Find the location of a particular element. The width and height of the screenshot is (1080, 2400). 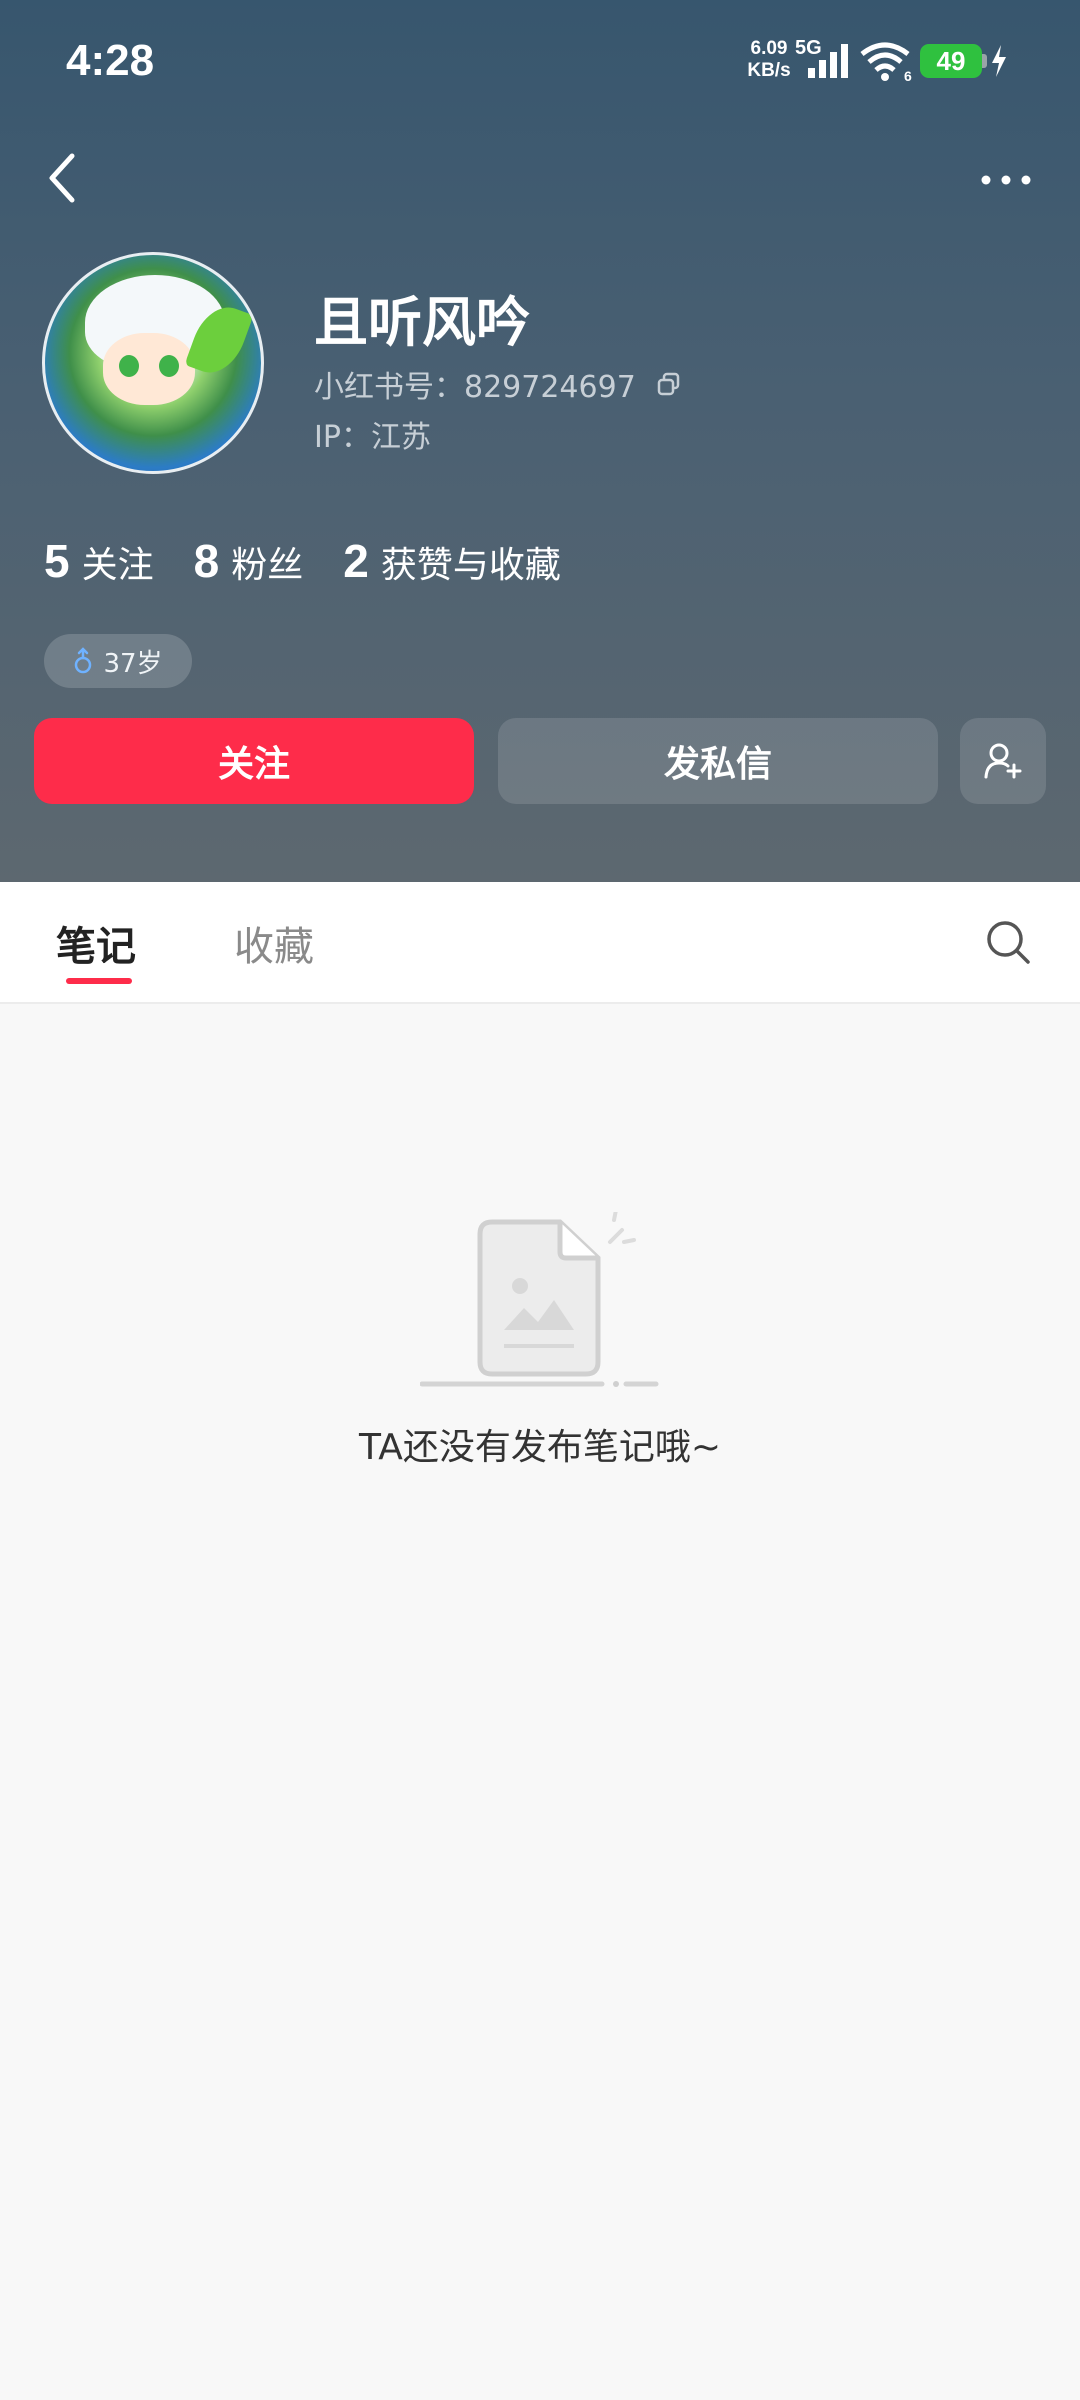

stat-likes-collects: 2 获赞与收藏 is located at coordinates (452, 561).